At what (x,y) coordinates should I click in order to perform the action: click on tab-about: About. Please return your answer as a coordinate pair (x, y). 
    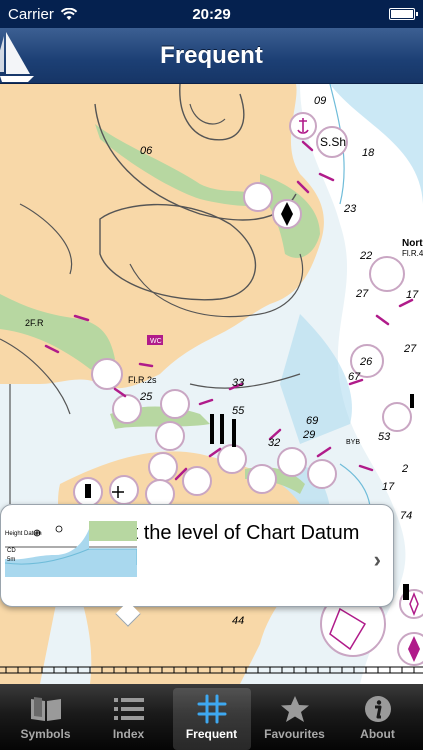
    Looking at the image, I should click on (378, 719).